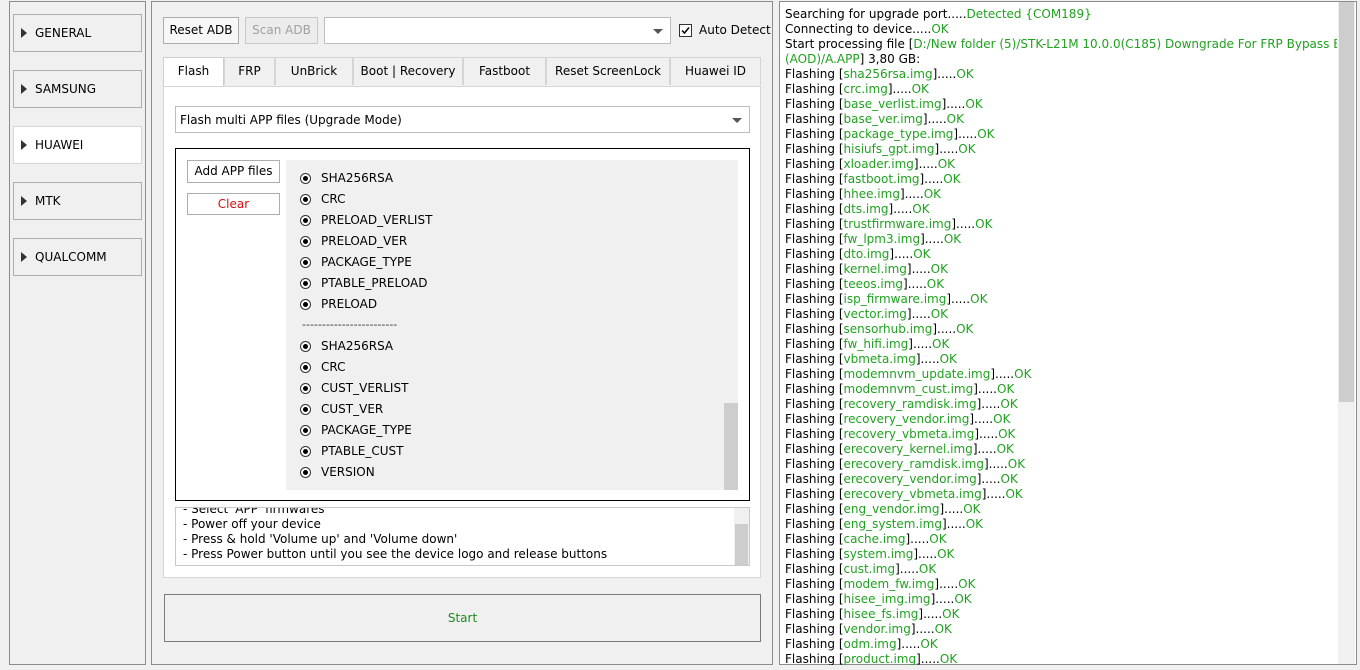  What do you see at coordinates (741, 544) in the screenshot?
I see `instructions-scroll-thumb` at bounding box center [741, 544].